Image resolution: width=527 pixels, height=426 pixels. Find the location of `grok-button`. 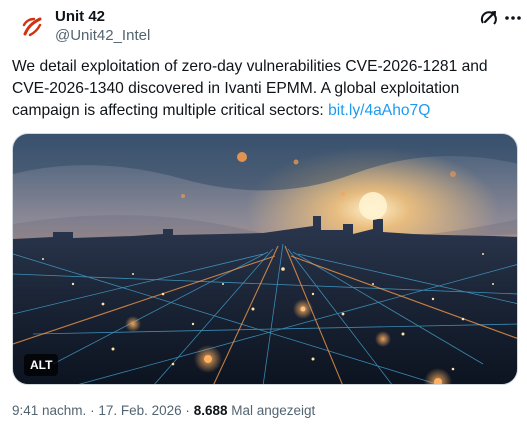

grok-button is located at coordinates (489, 18).